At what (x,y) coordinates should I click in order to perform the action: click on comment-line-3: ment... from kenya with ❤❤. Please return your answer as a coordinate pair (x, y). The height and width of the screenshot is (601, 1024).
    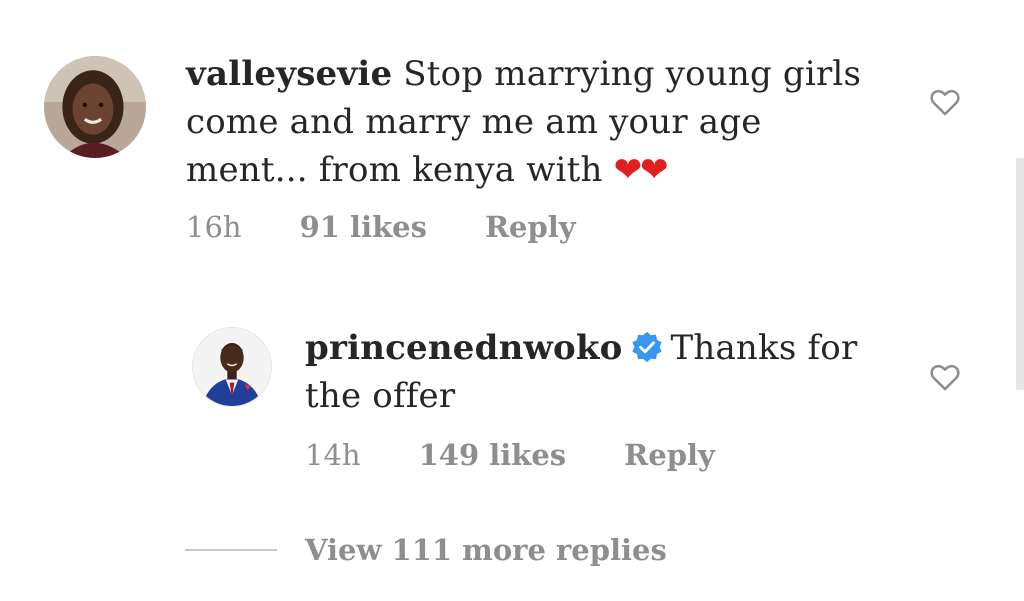
    Looking at the image, I should click on (546, 170).